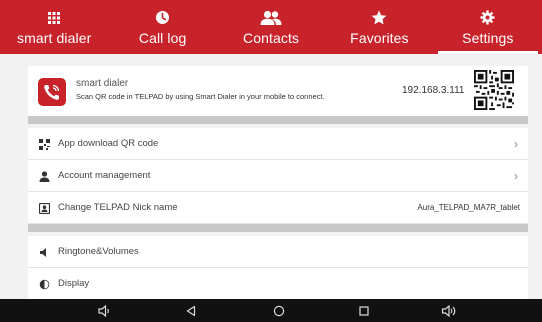 This screenshot has height=322, width=542. I want to click on dialpad-icon, so click(54, 17).